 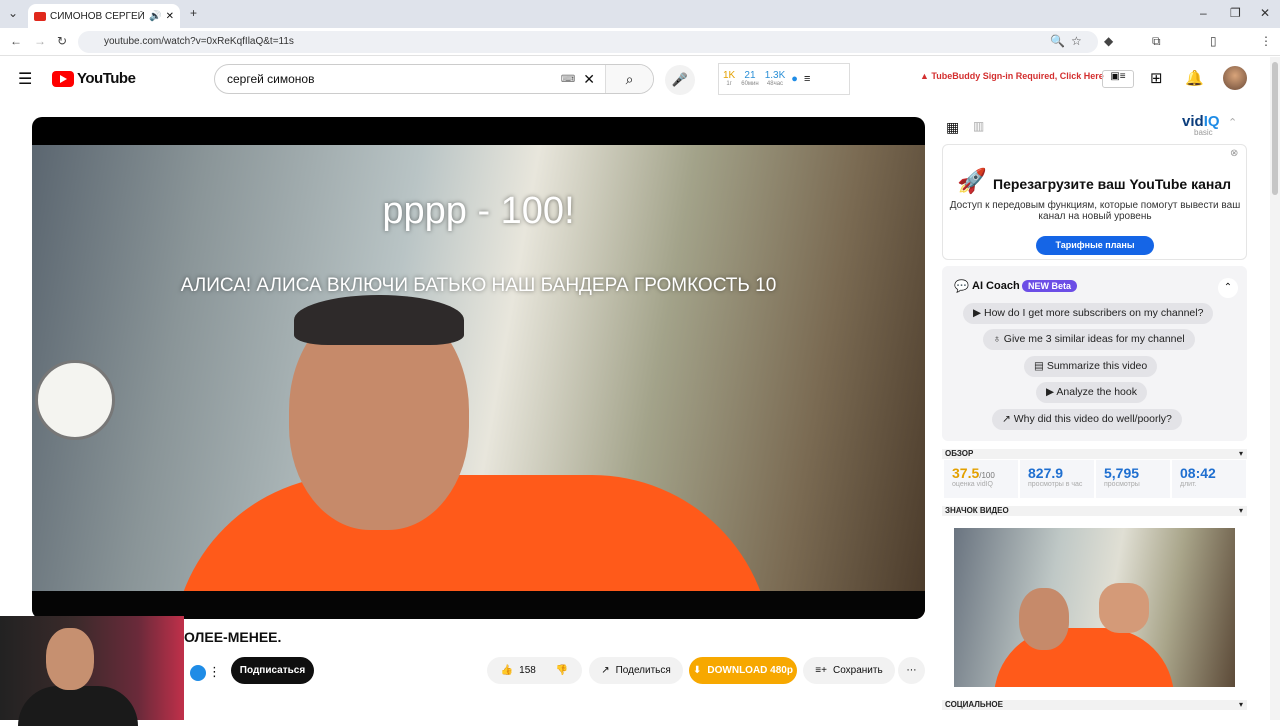 What do you see at coordinates (1084, 657) in the screenshot?
I see `thumbnail-shirt` at bounding box center [1084, 657].